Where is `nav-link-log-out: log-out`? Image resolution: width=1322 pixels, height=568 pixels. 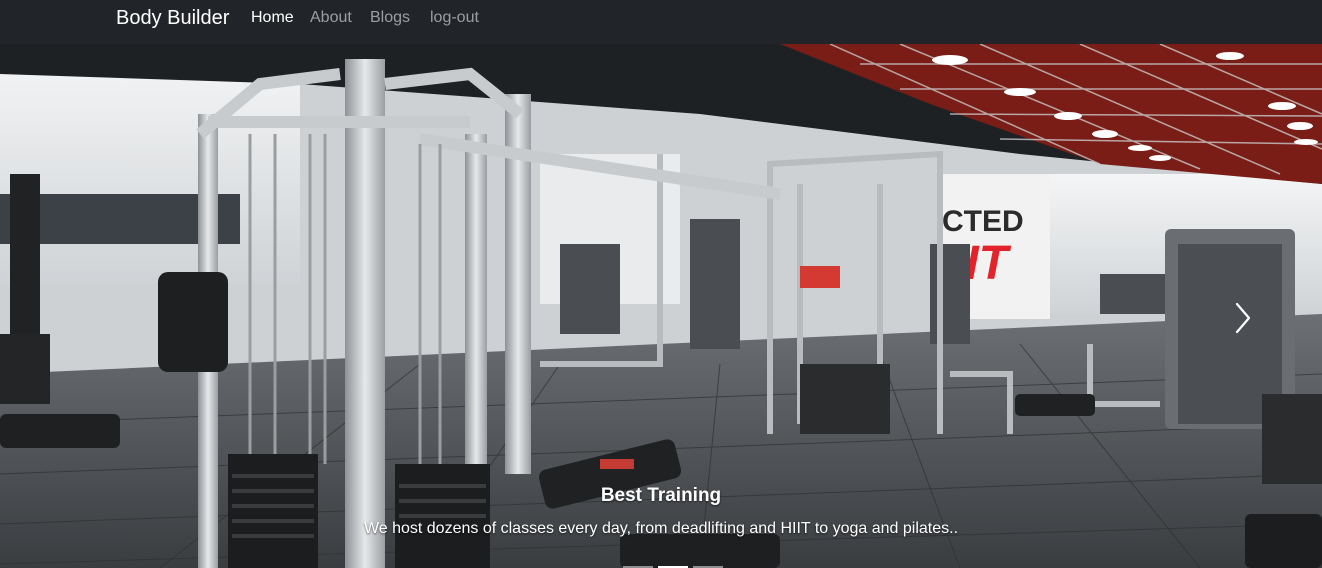
nav-link-log-out: log-out is located at coordinates (454, 19).